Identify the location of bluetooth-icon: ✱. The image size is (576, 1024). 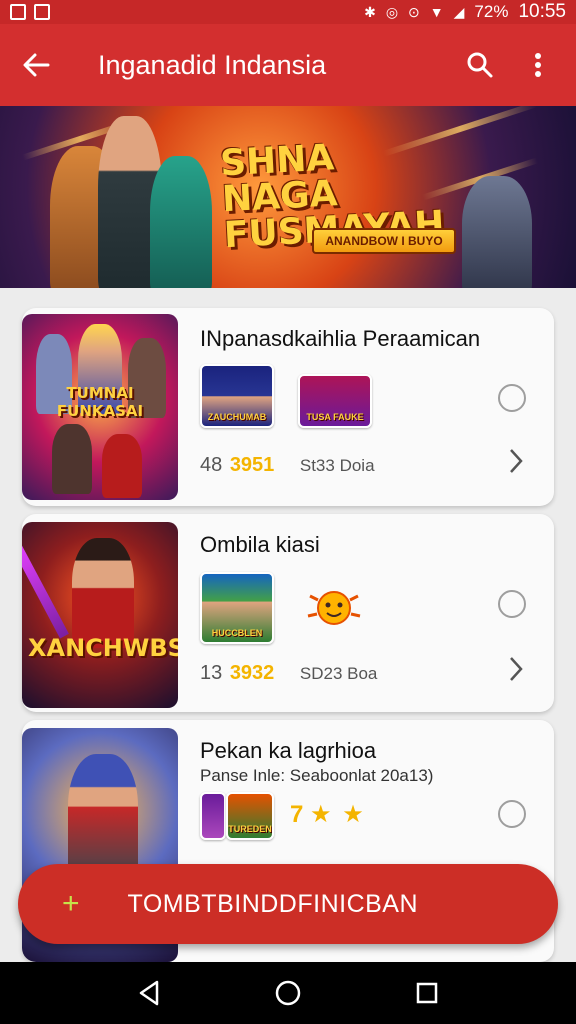
(370, 11).